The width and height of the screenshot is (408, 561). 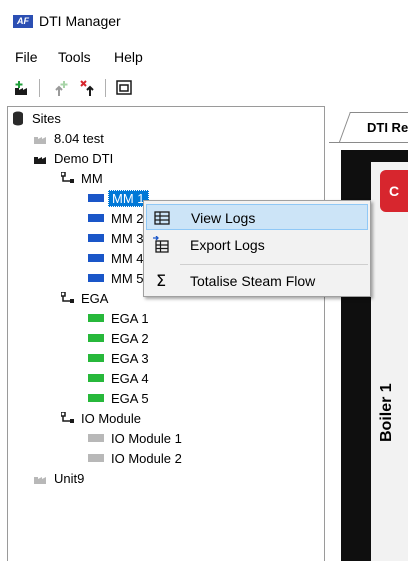 What do you see at coordinates (274, 264) in the screenshot?
I see `menu-separator` at bounding box center [274, 264].